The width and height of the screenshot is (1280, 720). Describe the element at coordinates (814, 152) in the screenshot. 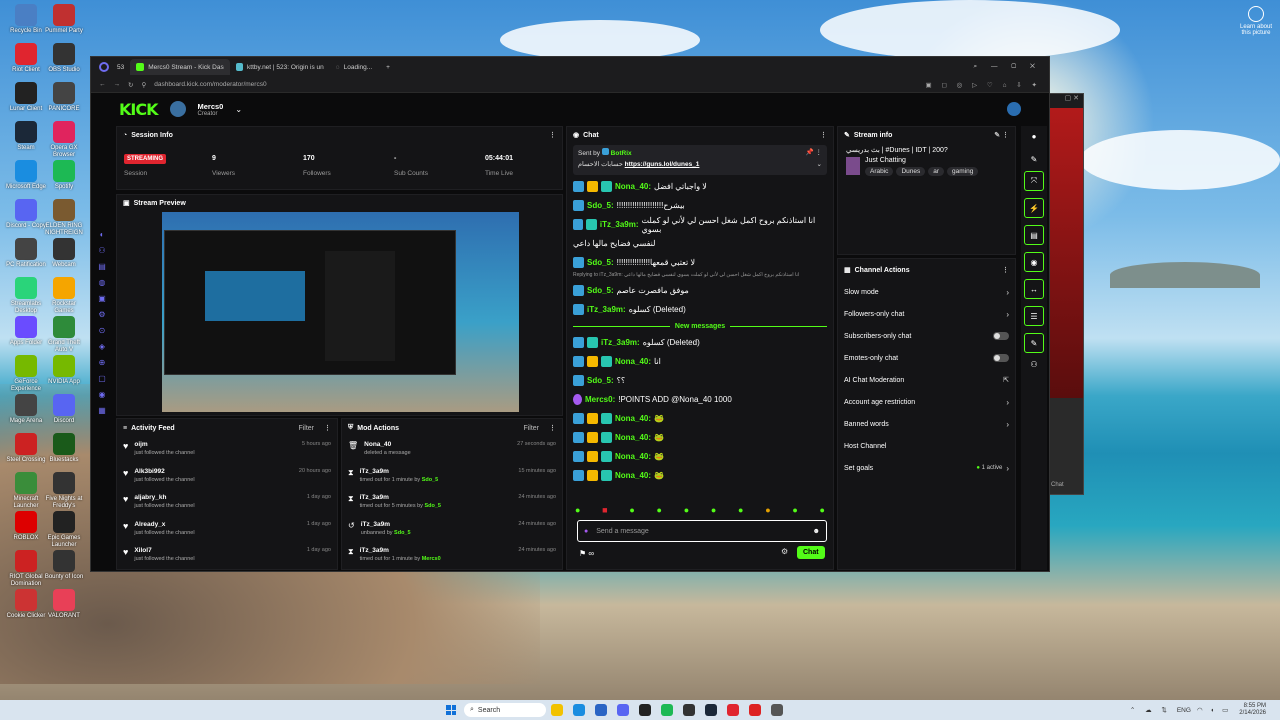

I see `pin-icon: 📌 ⋮` at that location.